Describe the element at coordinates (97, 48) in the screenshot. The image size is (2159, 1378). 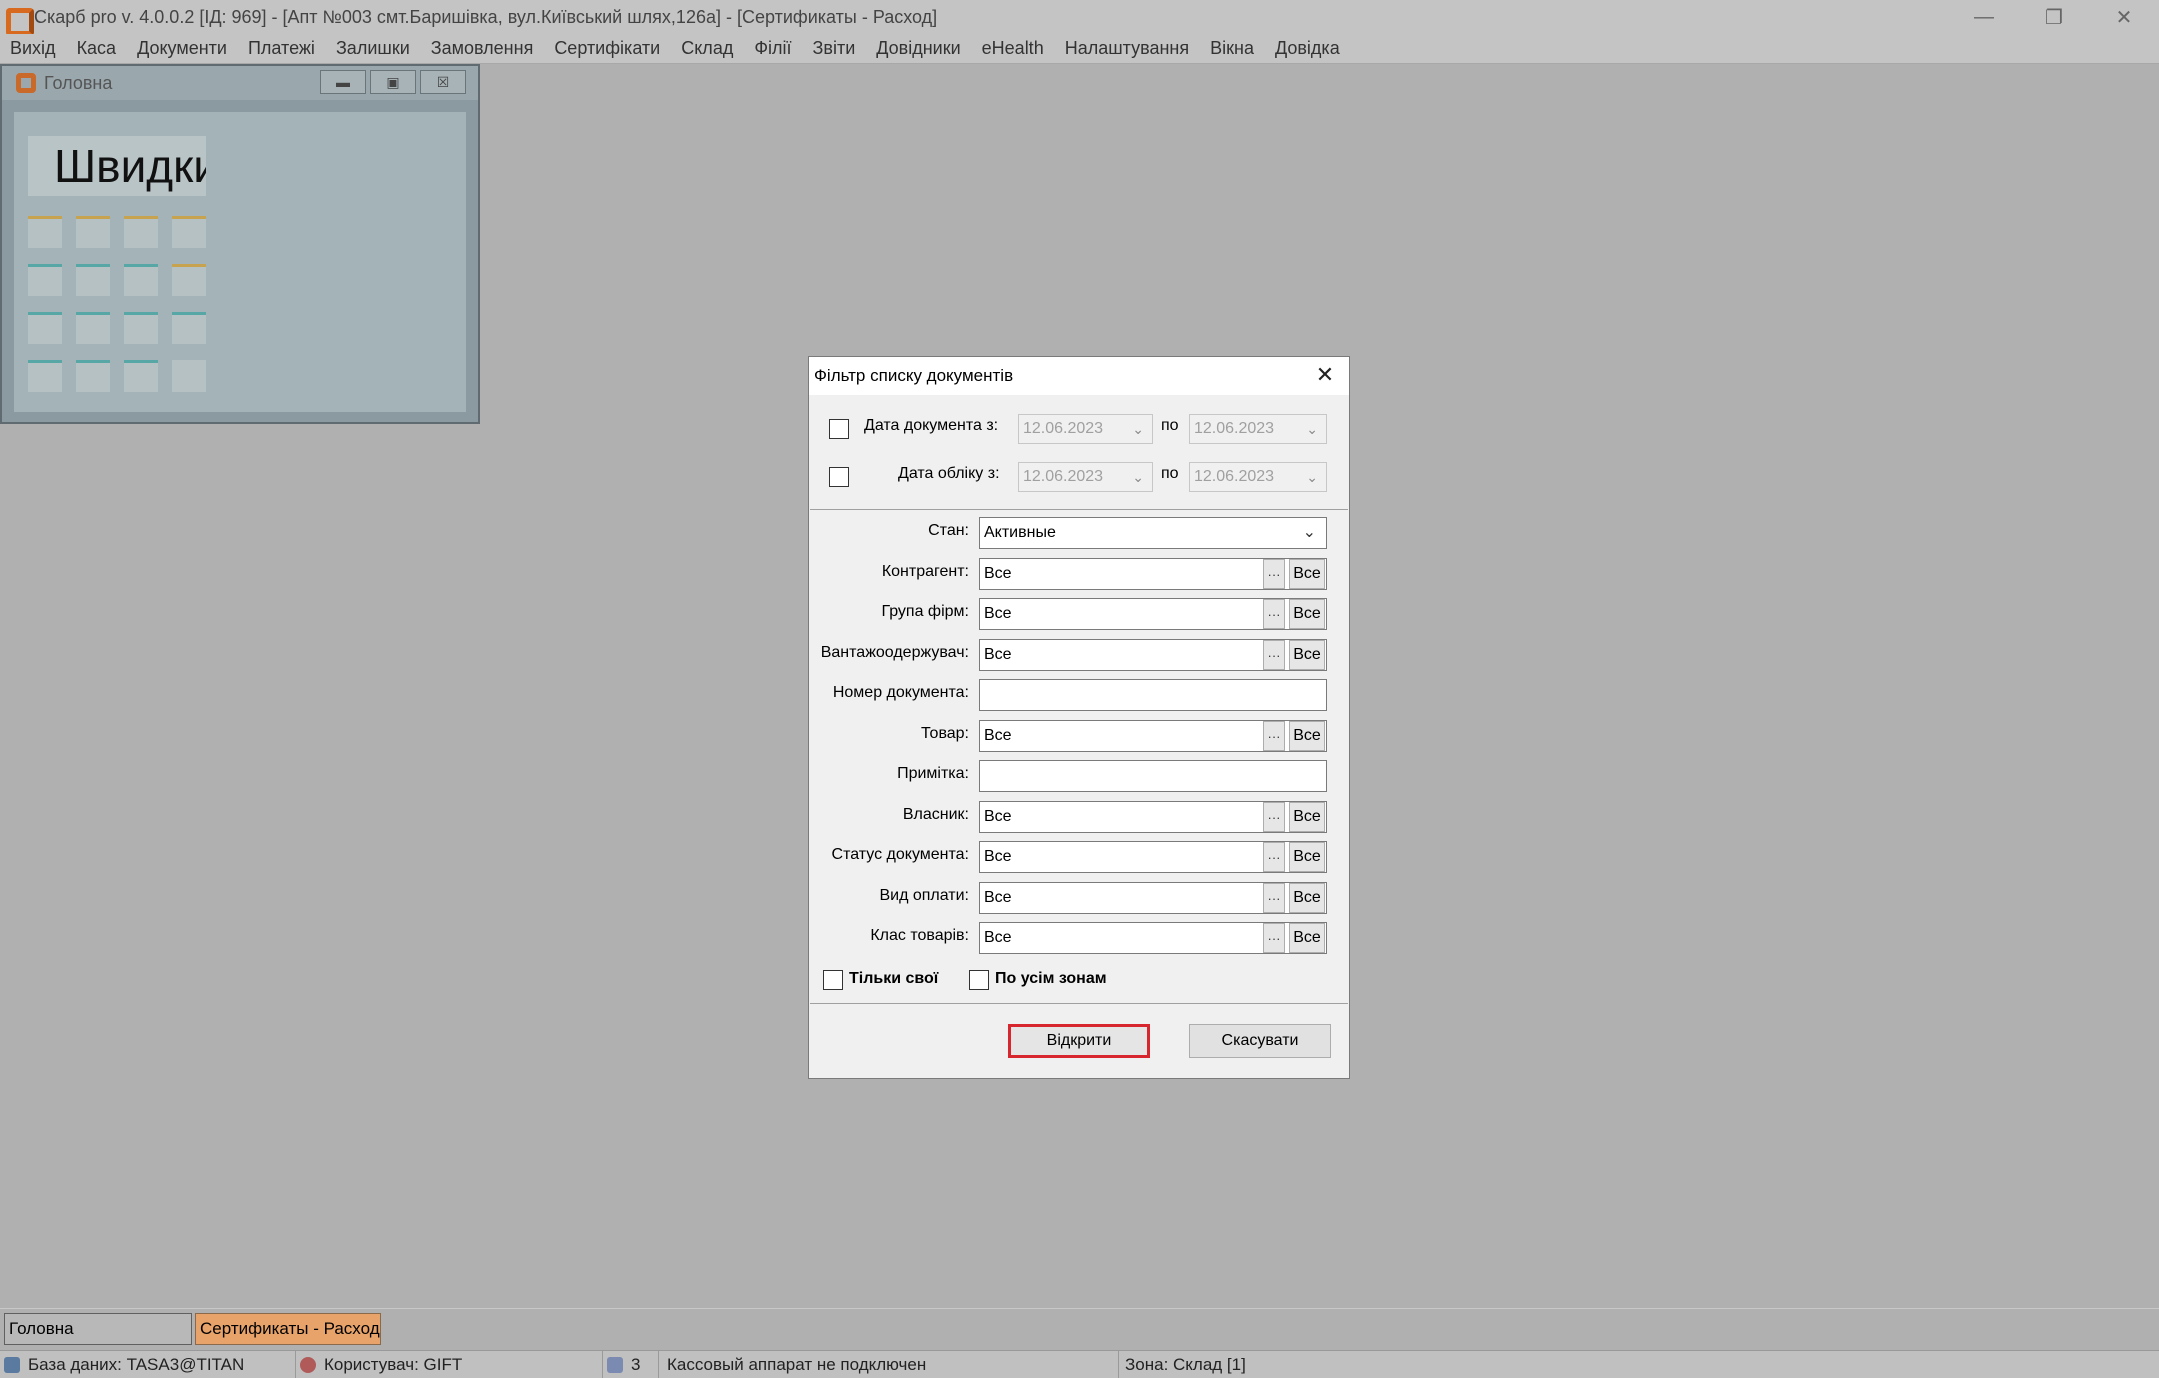
I see `menu-cash: Каса` at that location.